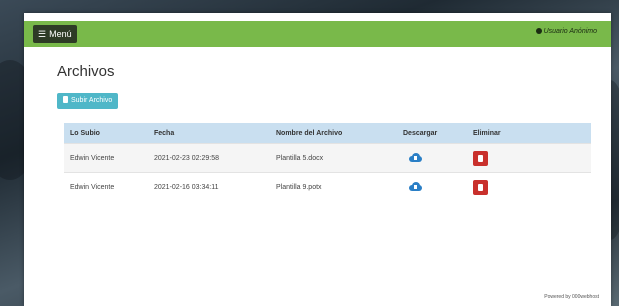 The height and width of the screenshot is (306, 619). I want to click on footer-powered-by: Powered by 000webhost, so click(571, 297).